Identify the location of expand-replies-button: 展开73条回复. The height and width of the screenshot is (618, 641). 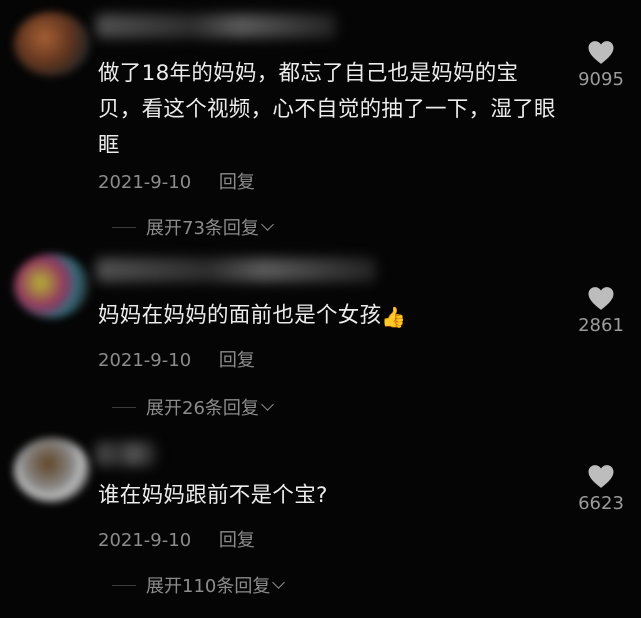
(193, 227).